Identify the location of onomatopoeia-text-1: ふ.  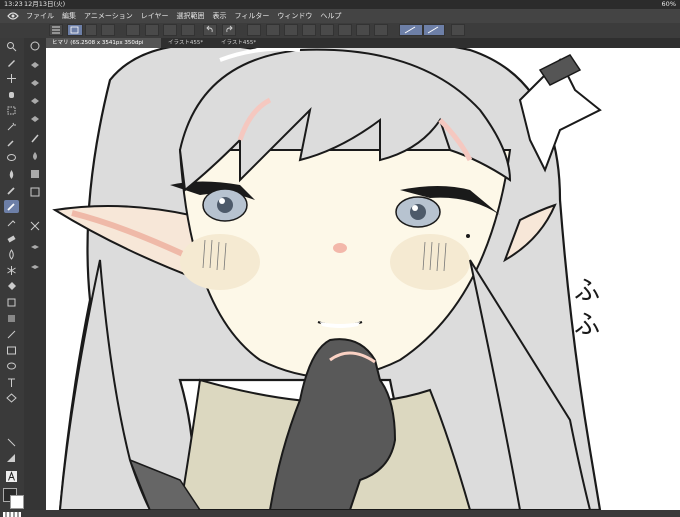
(587, 291).